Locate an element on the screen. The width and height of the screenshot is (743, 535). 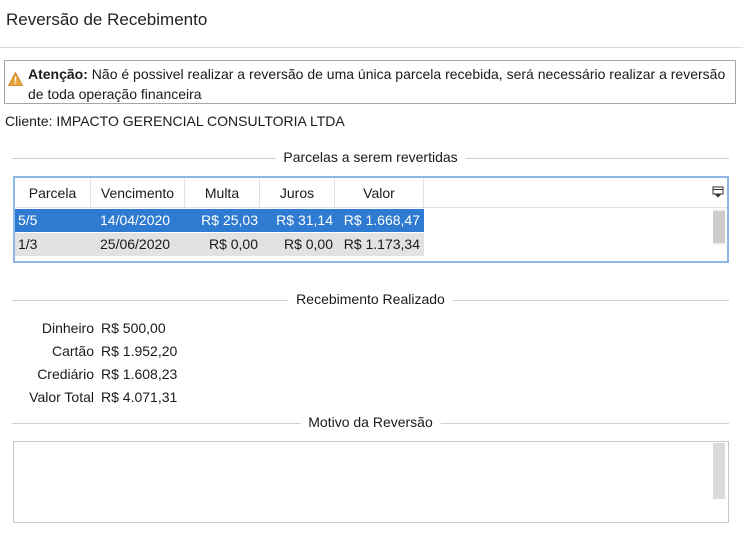
section-title-received: Recebimento Realizado is located at coordinates (370, 299).